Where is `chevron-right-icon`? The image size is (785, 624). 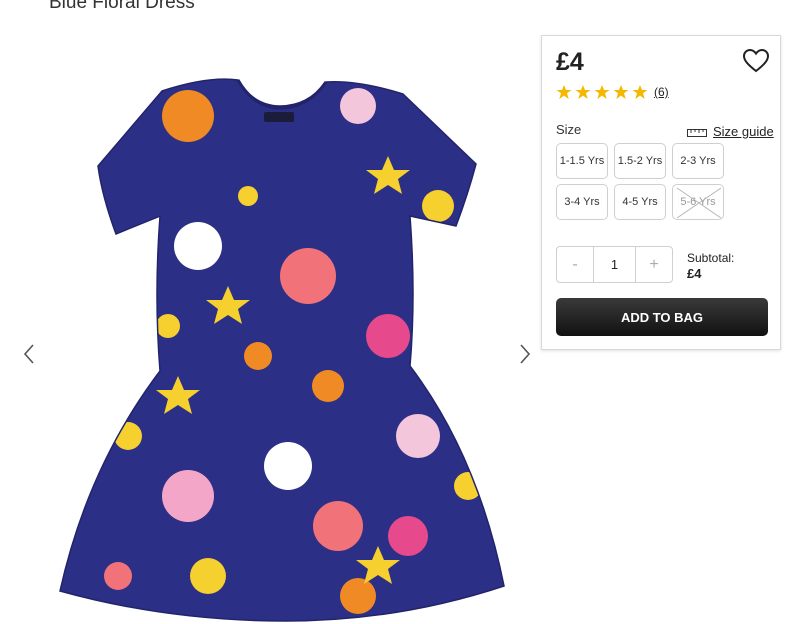 chevron-right-icon is located at coordinates (525, 354).